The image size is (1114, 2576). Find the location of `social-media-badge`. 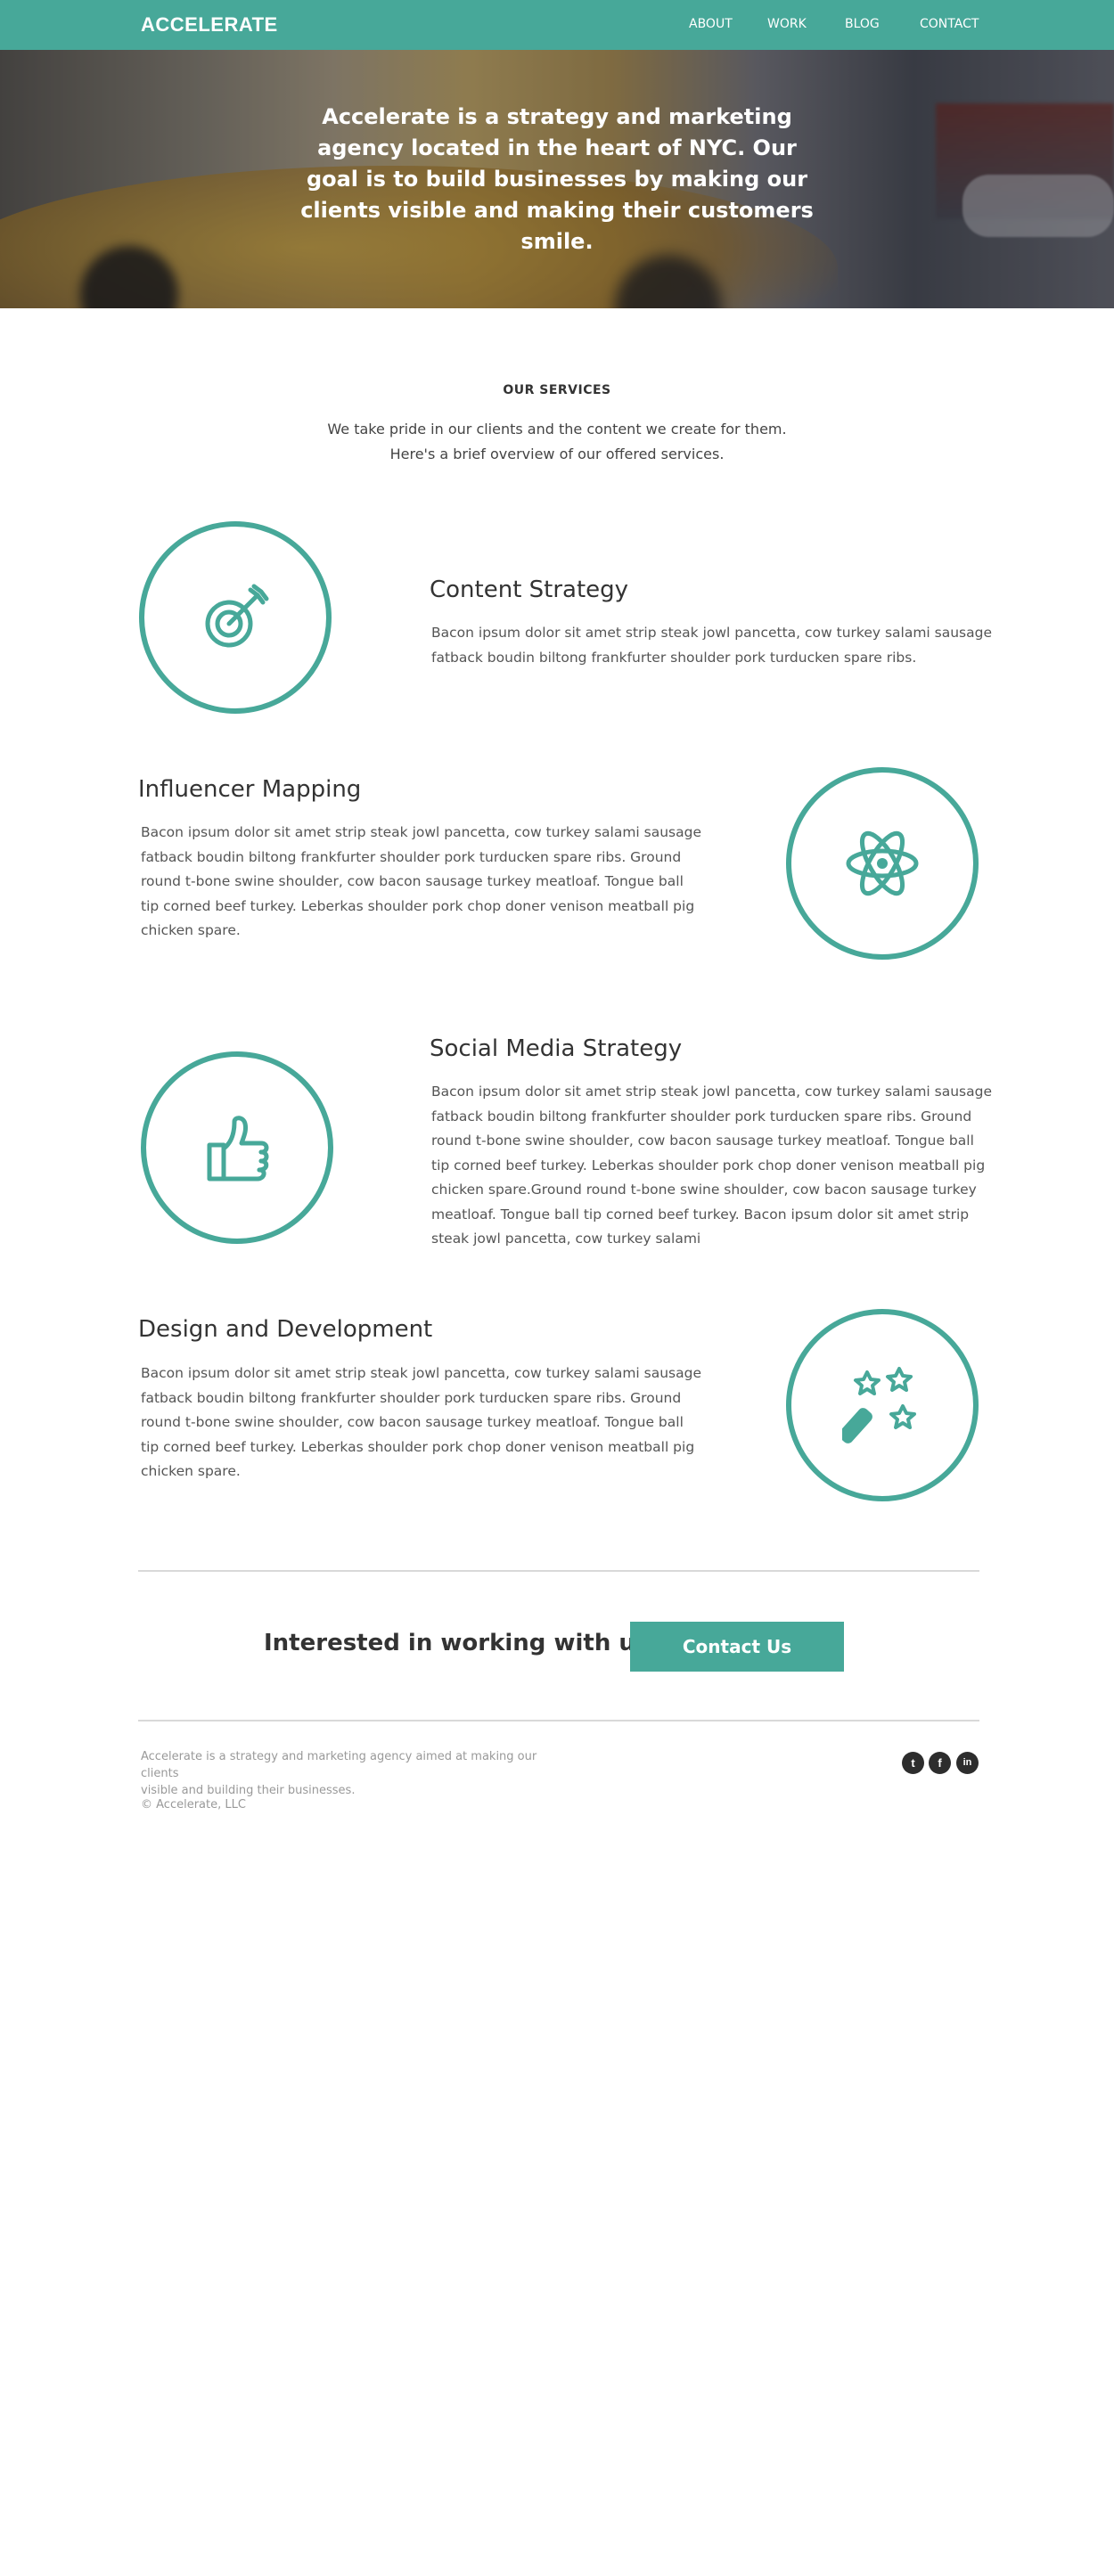

social-media-badge is located at coordinates (237, 1147).